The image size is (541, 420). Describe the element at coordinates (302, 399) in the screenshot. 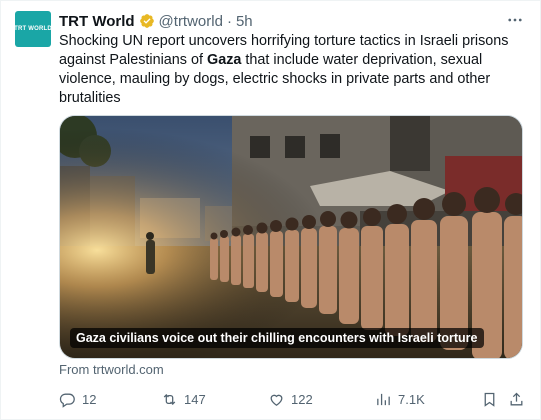

I see `like-count: 122` at that location.